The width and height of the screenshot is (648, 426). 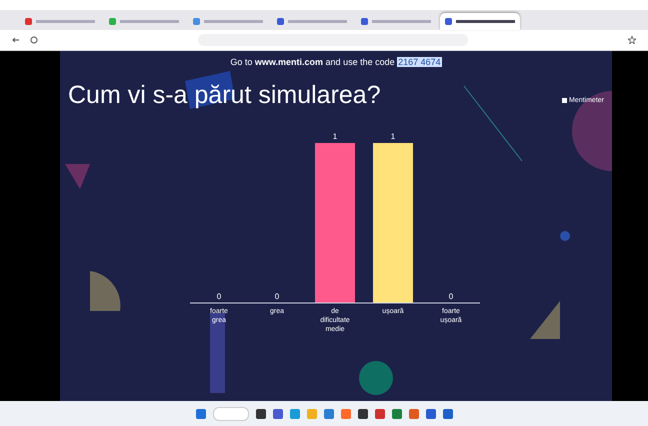 What do you see at coordinates (16, 40) in the screenshot?
I see `back-icon` at bounding box center [16, 40].